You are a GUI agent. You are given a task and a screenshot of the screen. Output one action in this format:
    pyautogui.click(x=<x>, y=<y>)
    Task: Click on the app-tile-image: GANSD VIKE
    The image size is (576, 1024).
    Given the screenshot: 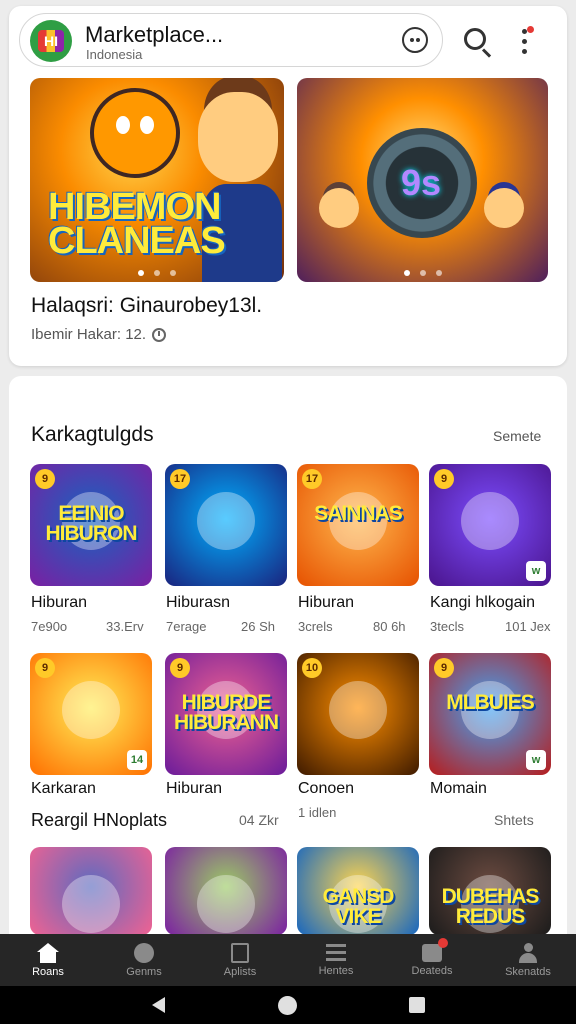 What is the action you would take?
    pyautogui.click(x=358, y=891)
    